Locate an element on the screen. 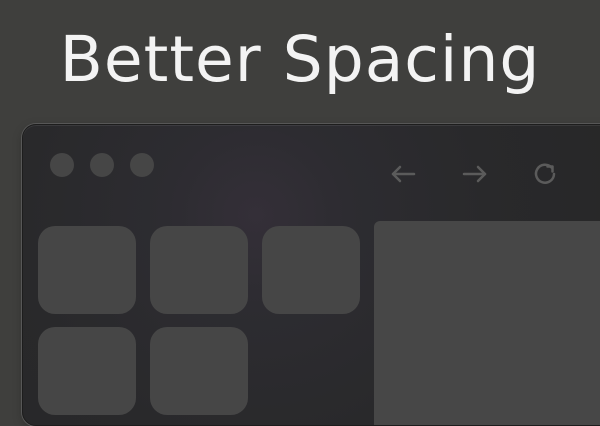 The height and width of the screenshot is (426, 600). back-button is located at coordinates (403, 174).